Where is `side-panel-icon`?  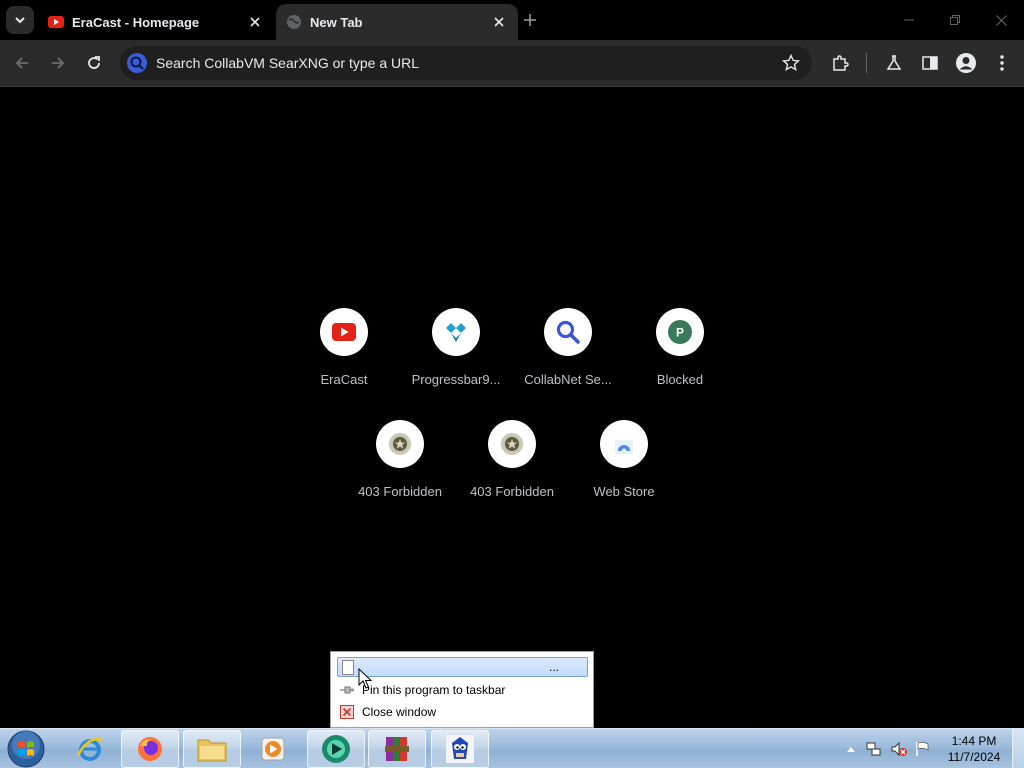 side-panel-icon is located at coordinates (930, 63).